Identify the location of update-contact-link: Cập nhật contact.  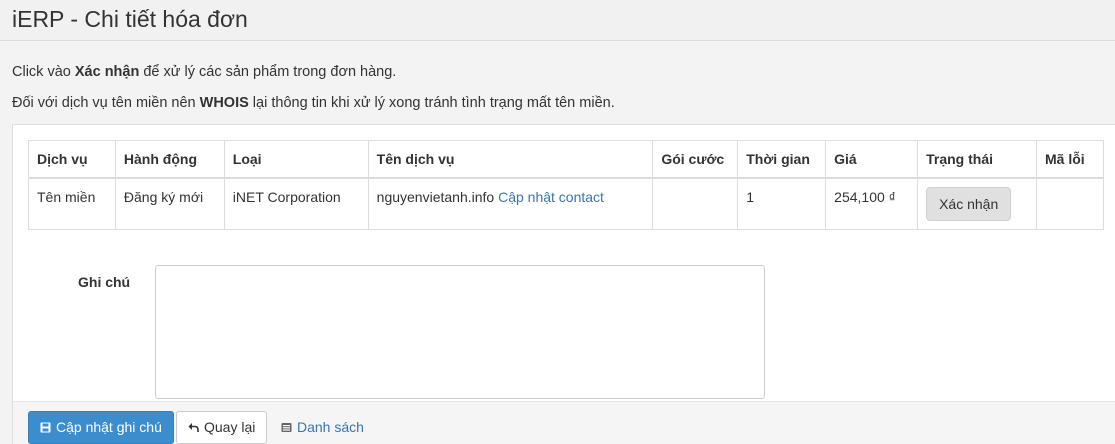
(551, 197).